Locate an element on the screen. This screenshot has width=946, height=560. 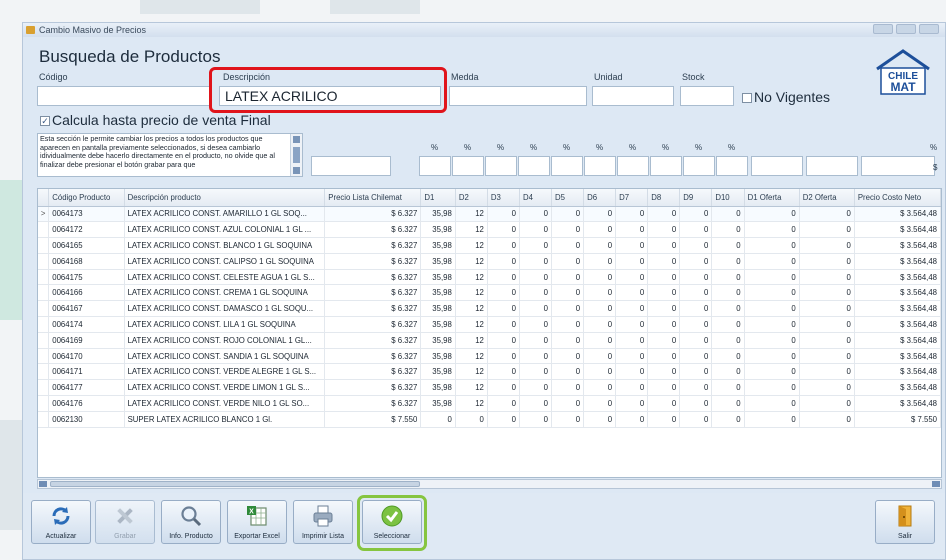
stock-input is located at coordinates (707, 96).